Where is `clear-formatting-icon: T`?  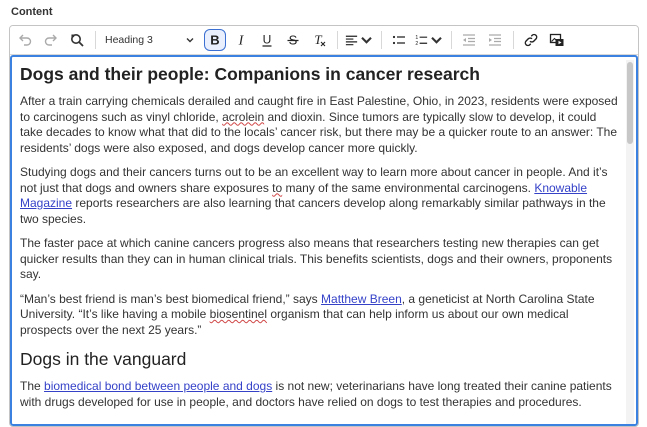
clear-formatting-icon: T is located at coordinates (320, 39).